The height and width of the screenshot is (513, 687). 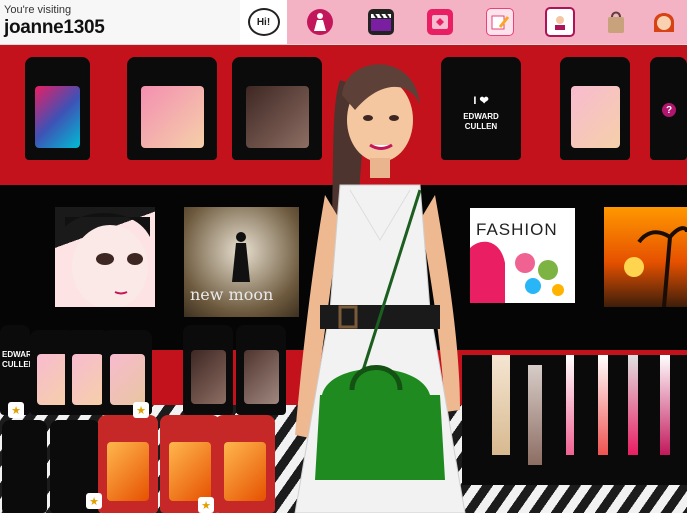 I want to click on profile-photo-icon, so click(x=559, y=22).